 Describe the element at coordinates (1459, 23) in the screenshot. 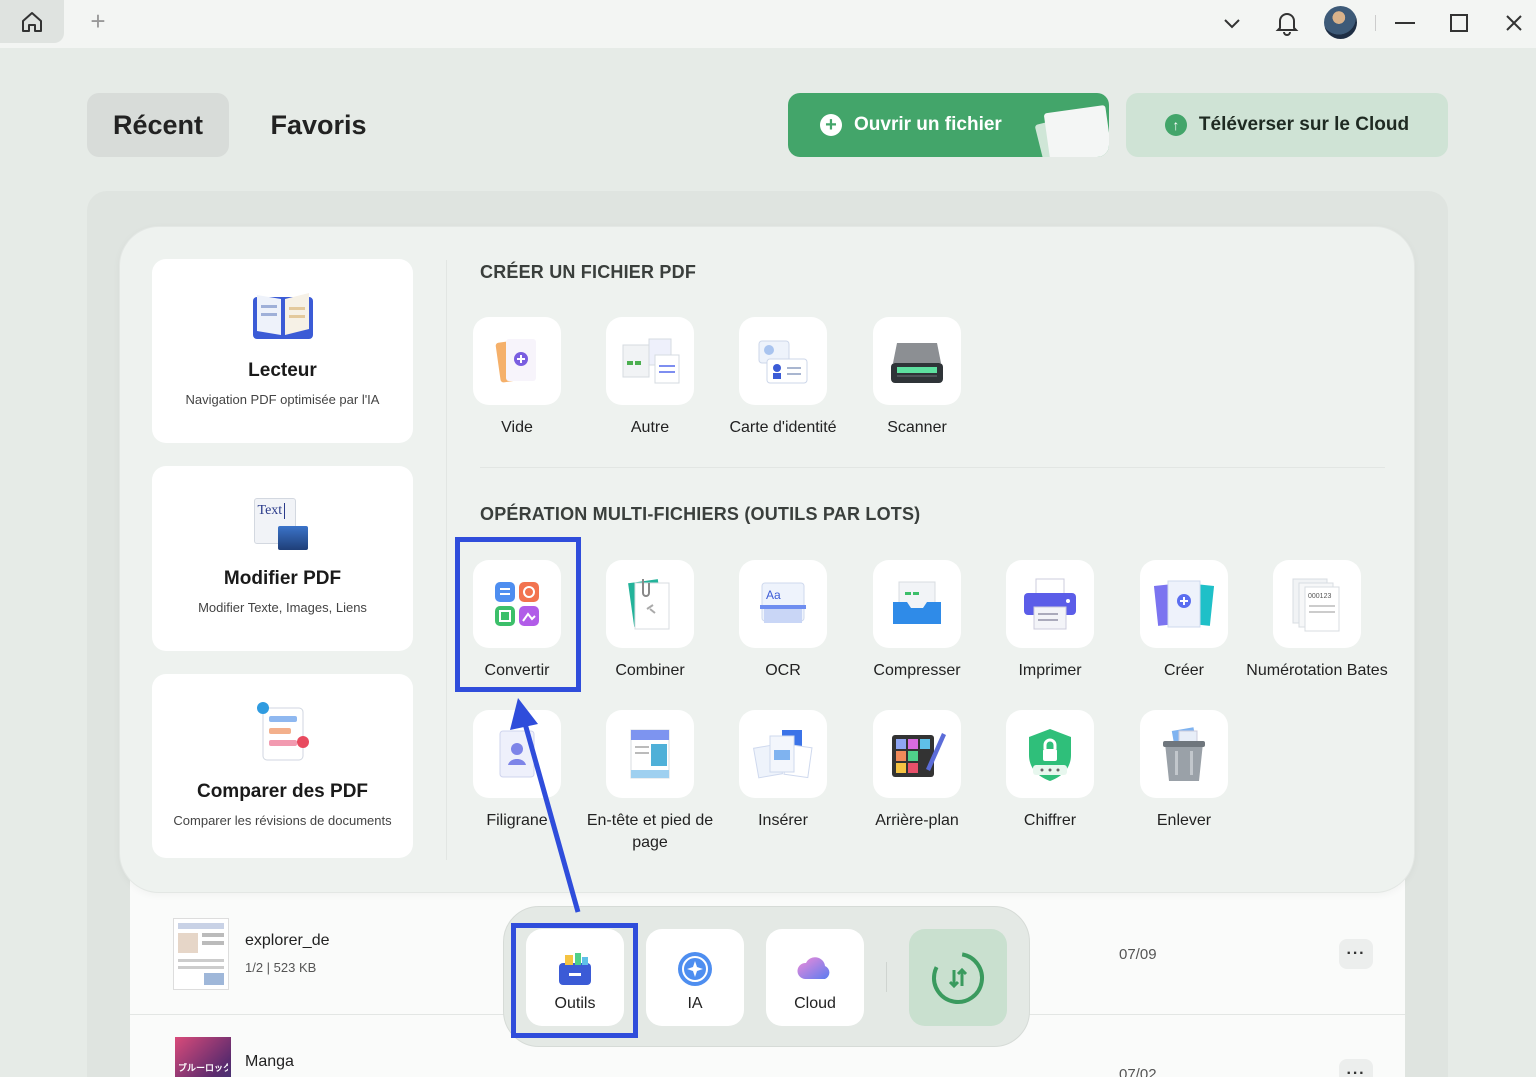

I see `maximize-icon` at that location.